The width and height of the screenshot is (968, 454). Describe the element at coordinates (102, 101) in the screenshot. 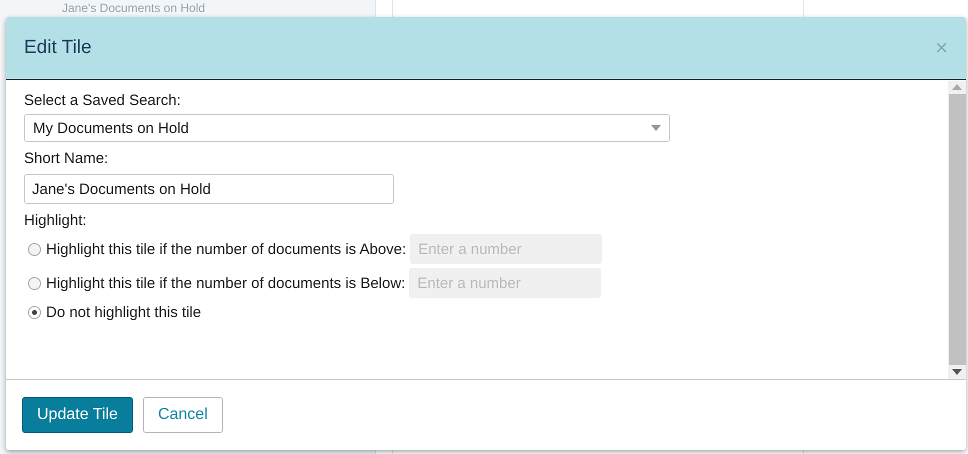

I see `field-label: Select a Saved Search:` at that location.